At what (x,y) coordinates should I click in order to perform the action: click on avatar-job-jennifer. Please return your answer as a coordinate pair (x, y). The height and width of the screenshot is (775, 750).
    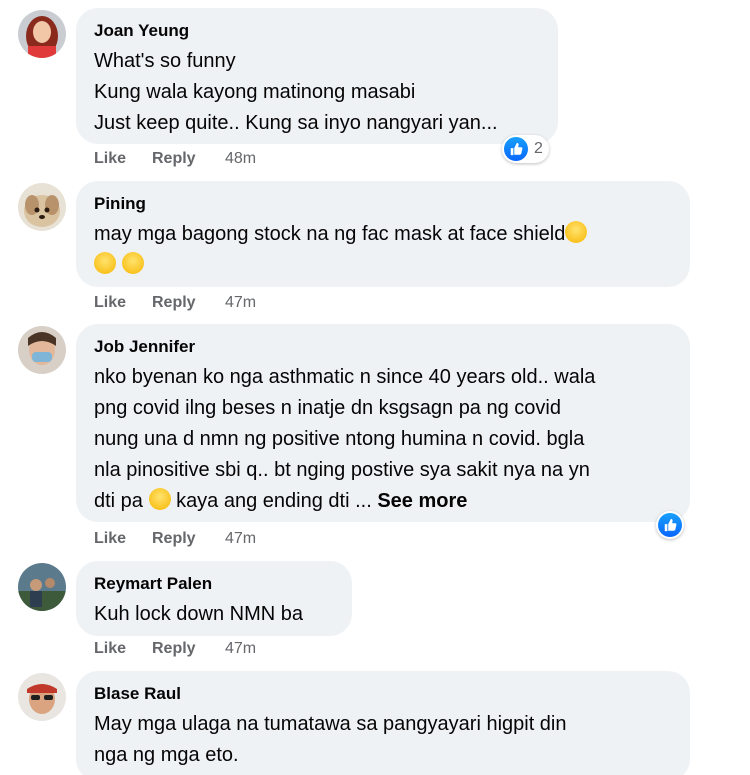
    Looking at the image, I should click on (42, 350).